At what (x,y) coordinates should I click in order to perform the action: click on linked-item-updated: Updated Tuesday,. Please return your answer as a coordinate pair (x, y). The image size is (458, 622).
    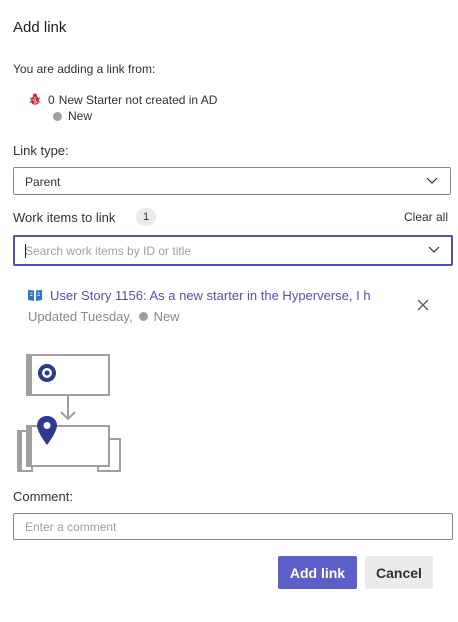
    Looking at the image, I should click on (80, 316).